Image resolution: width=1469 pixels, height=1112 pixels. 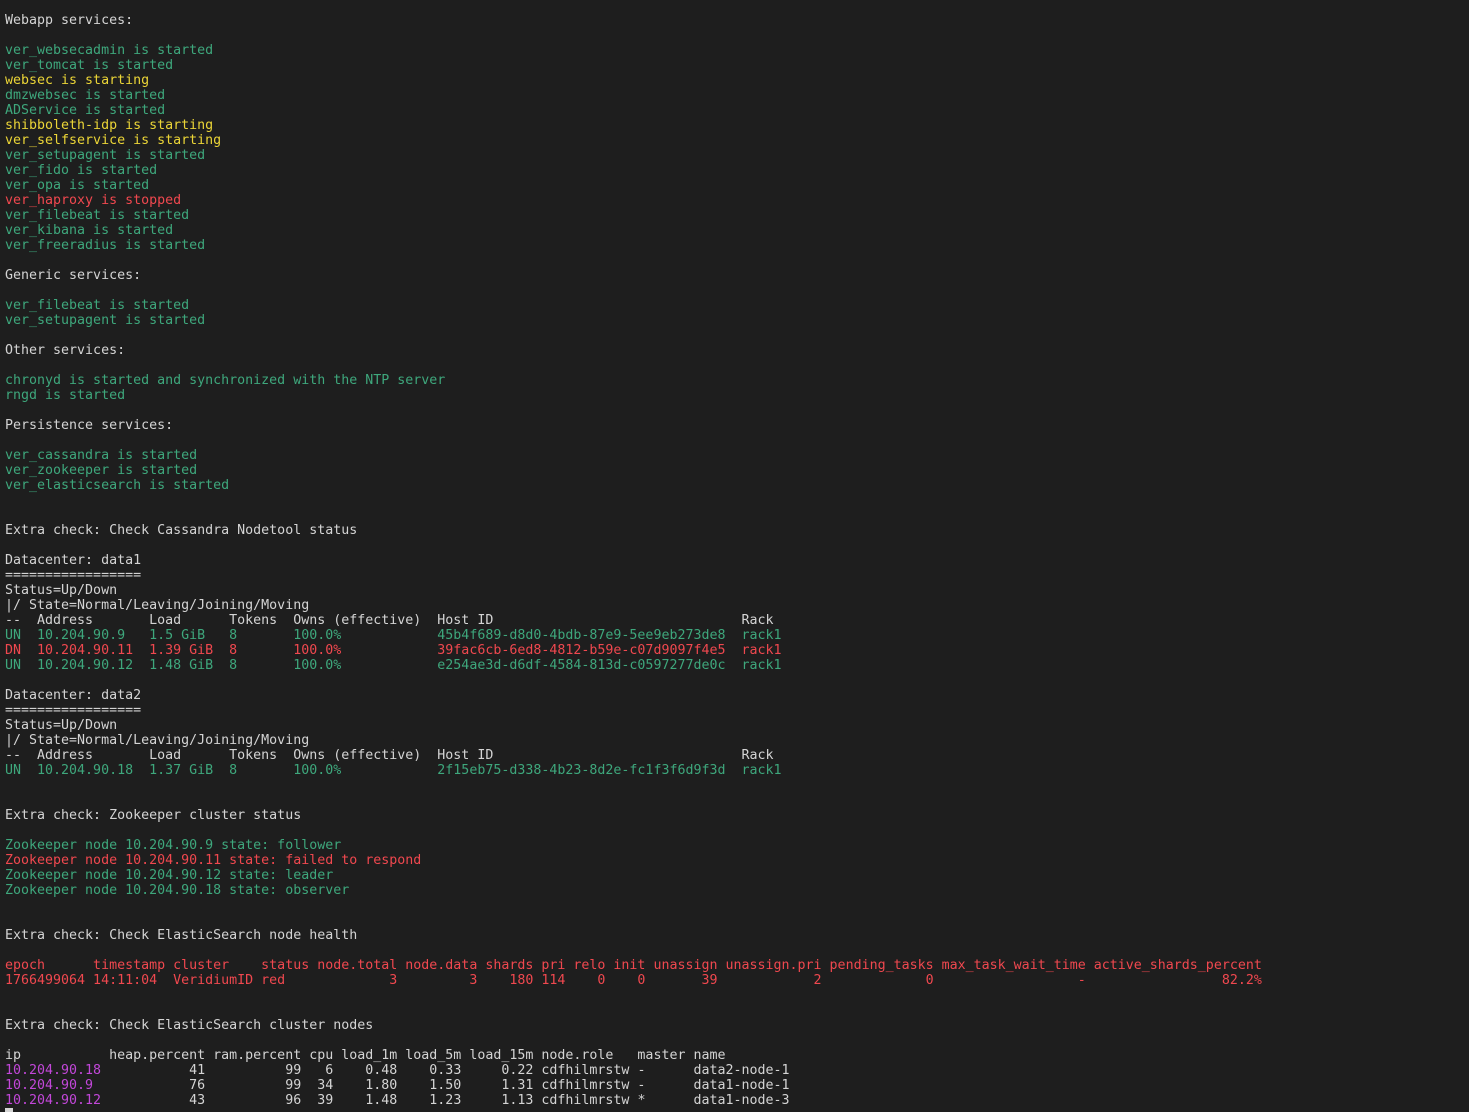 What do you see at coordinates (109, 50) in the screenshot?
I see `terminal-line-text: ver_websecadmin is started` at bounding box center [109, 50].